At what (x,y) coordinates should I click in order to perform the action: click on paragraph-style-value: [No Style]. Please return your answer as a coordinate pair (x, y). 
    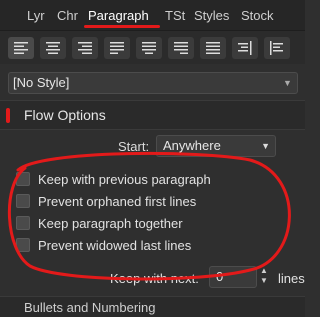
    Looking at the image, I should click on (41, 82).